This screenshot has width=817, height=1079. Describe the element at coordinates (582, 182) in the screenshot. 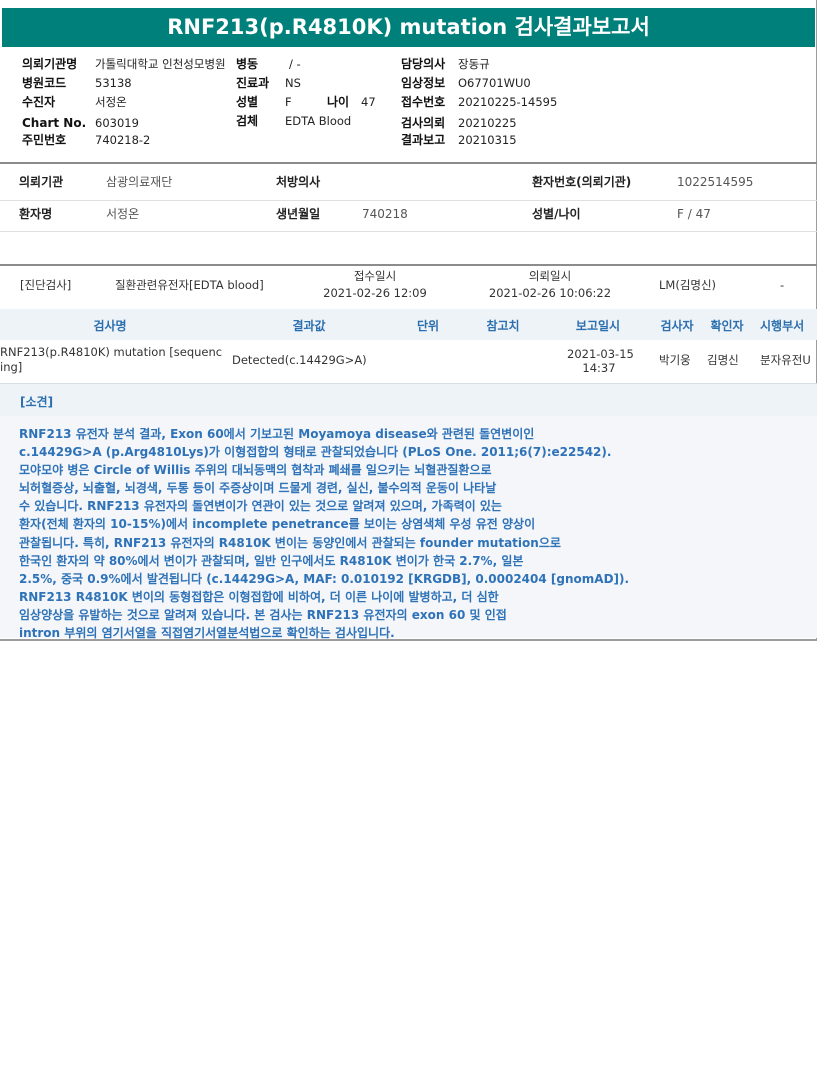

I see `patient-number-label: 환자번호(의뢰기관)` at that location.